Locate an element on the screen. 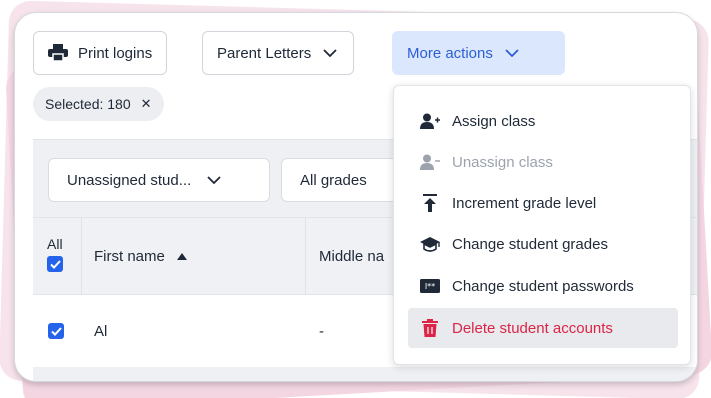 The width and height of the screenshot is (711, 398). menu-item-label: Unassign class is located at coordinates (502, 162).